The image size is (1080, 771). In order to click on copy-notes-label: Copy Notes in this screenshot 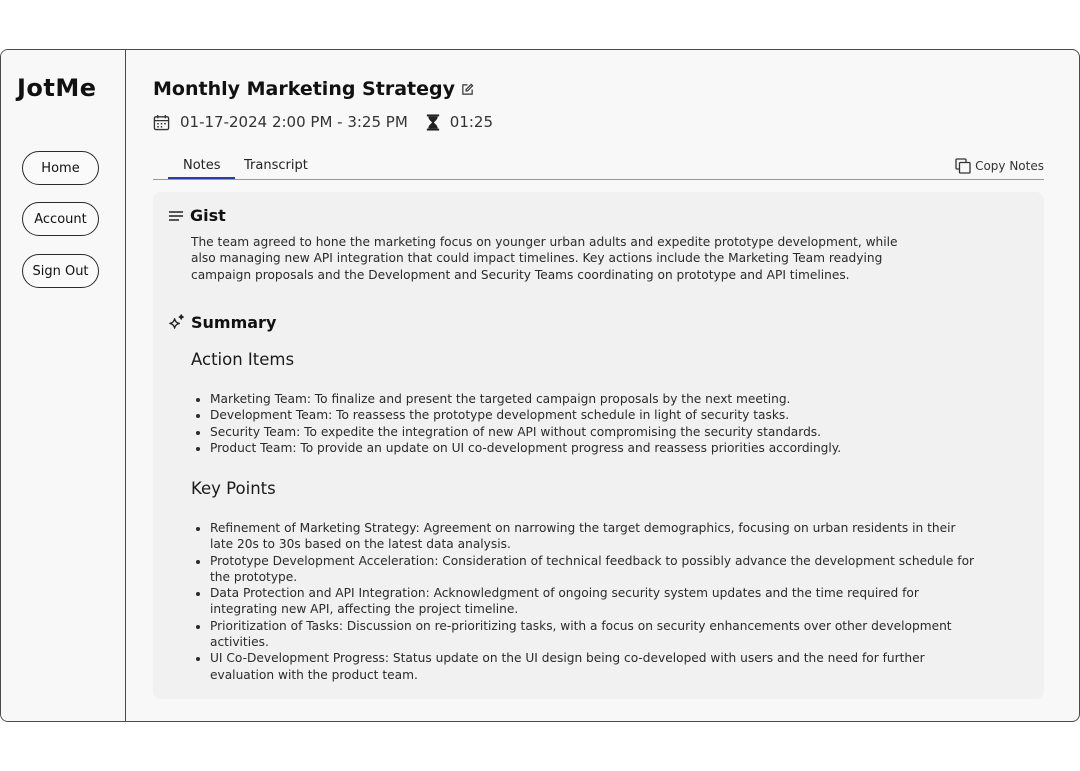, I will do `click(1009, 166)`.